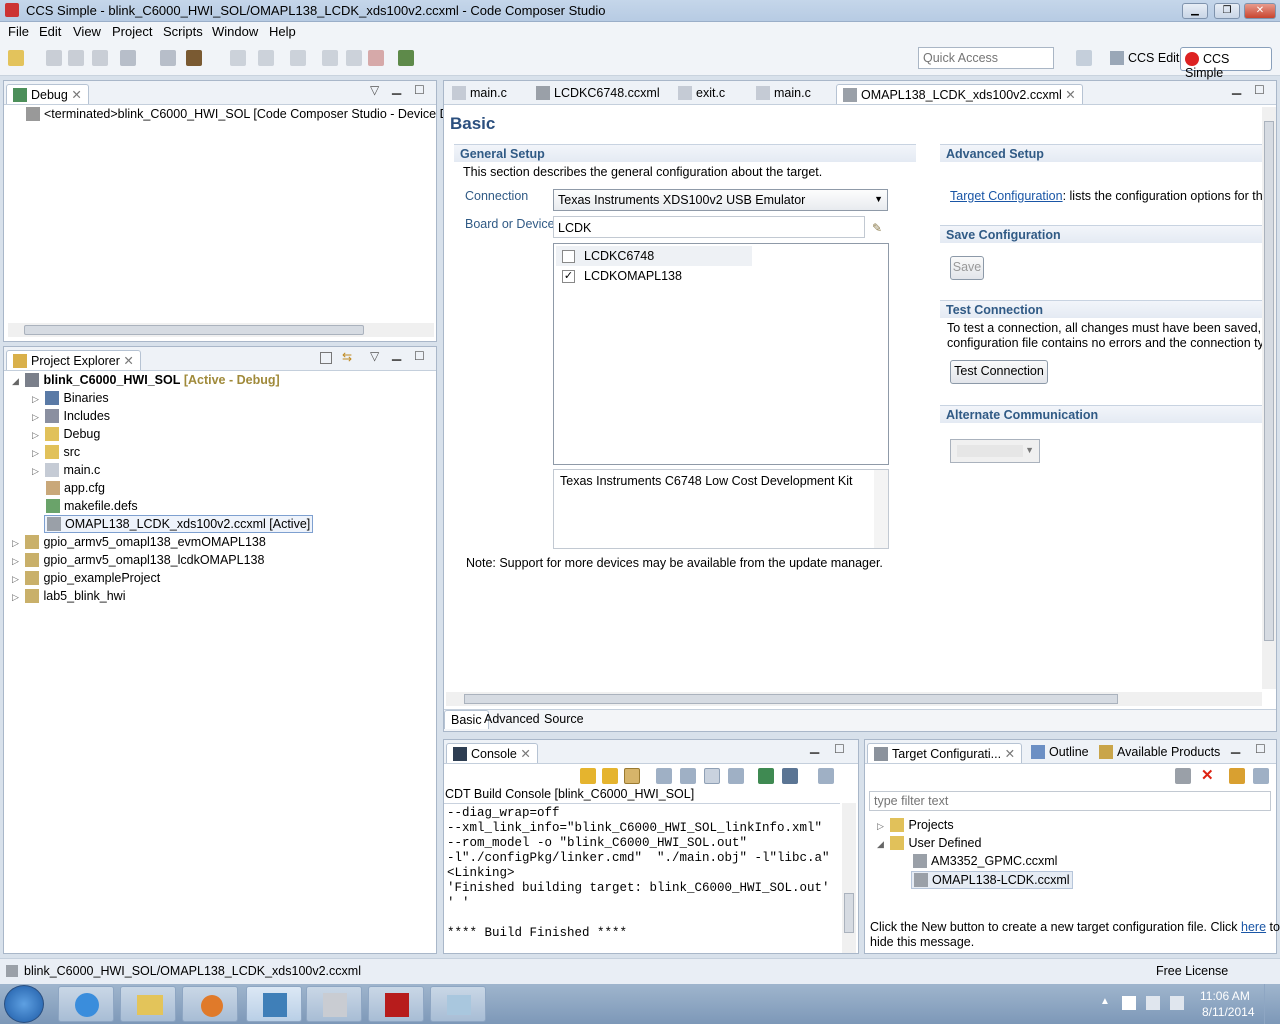 This screenshot has height=1024, width=1280. I want to click on maximize-button: ❐, so click(1227, 11).